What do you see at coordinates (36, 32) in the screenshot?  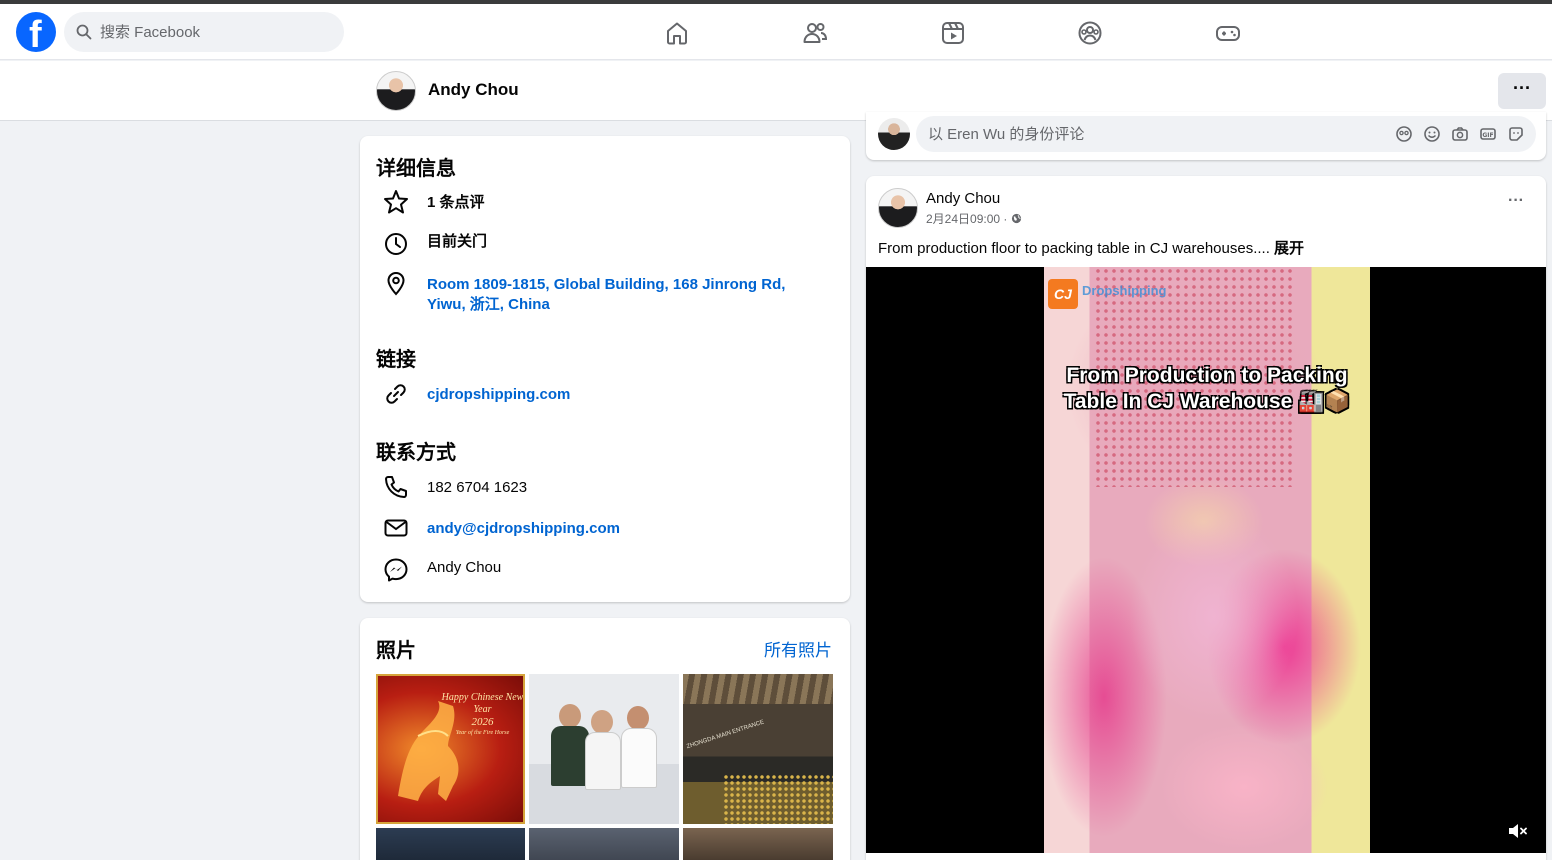 I see `facebook-logo: f` at bounding box center [36, 32].